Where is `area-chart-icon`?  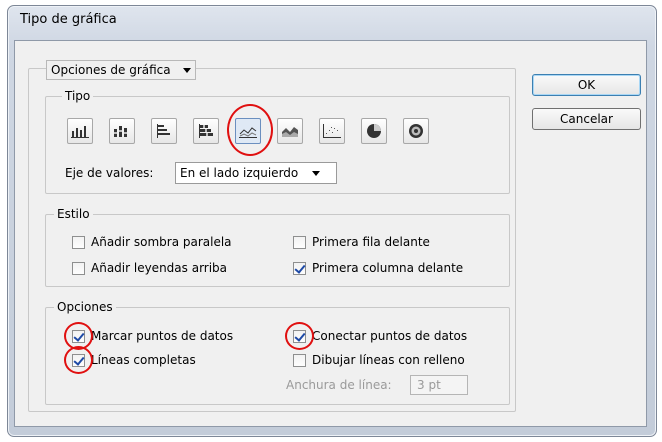 area-chart-icon is located at coordinates (290, 132).